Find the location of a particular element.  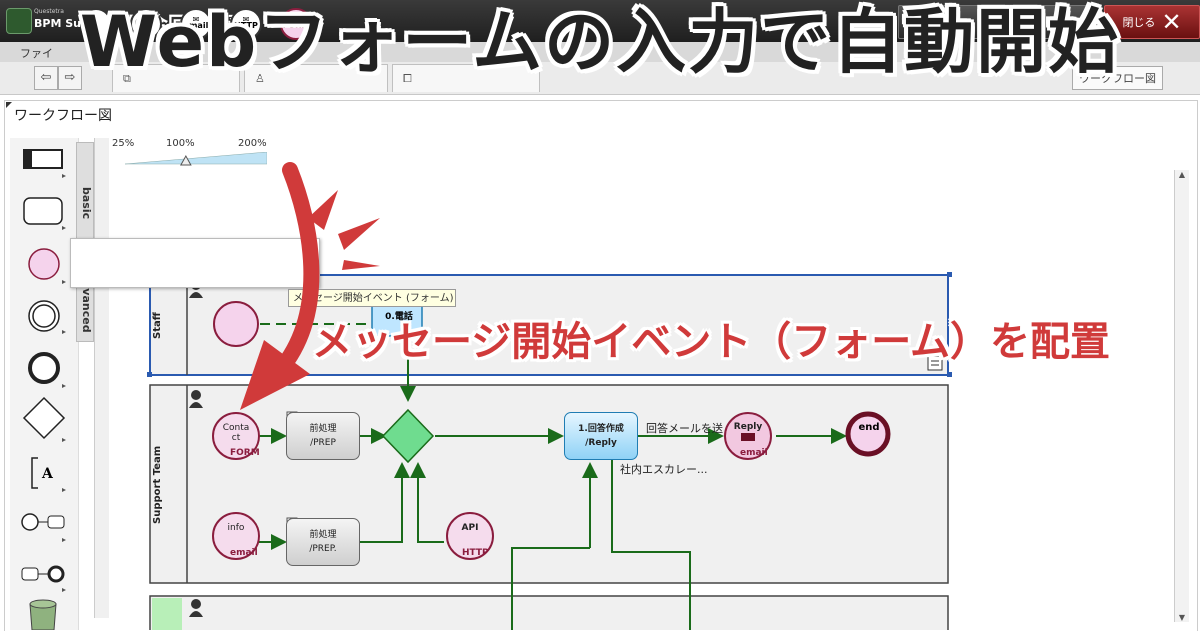

reply-event-type: email is located at coordinates (754, 453).